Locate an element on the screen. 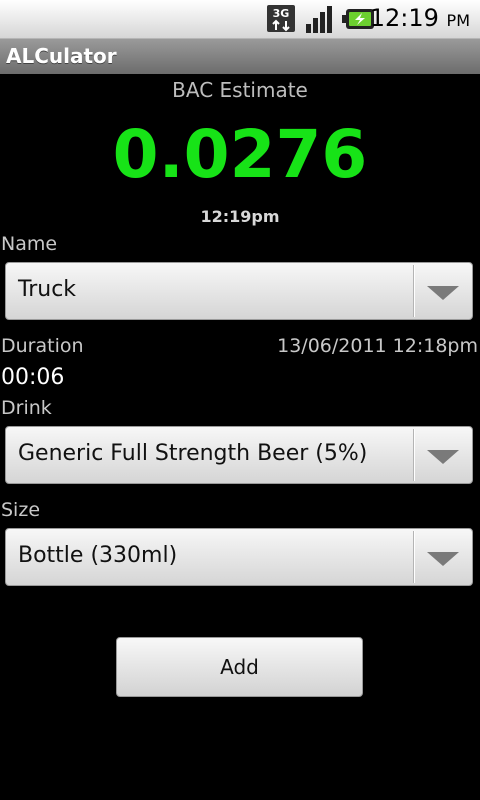  app-title: ALCulator is located at coordinates (61, 56).